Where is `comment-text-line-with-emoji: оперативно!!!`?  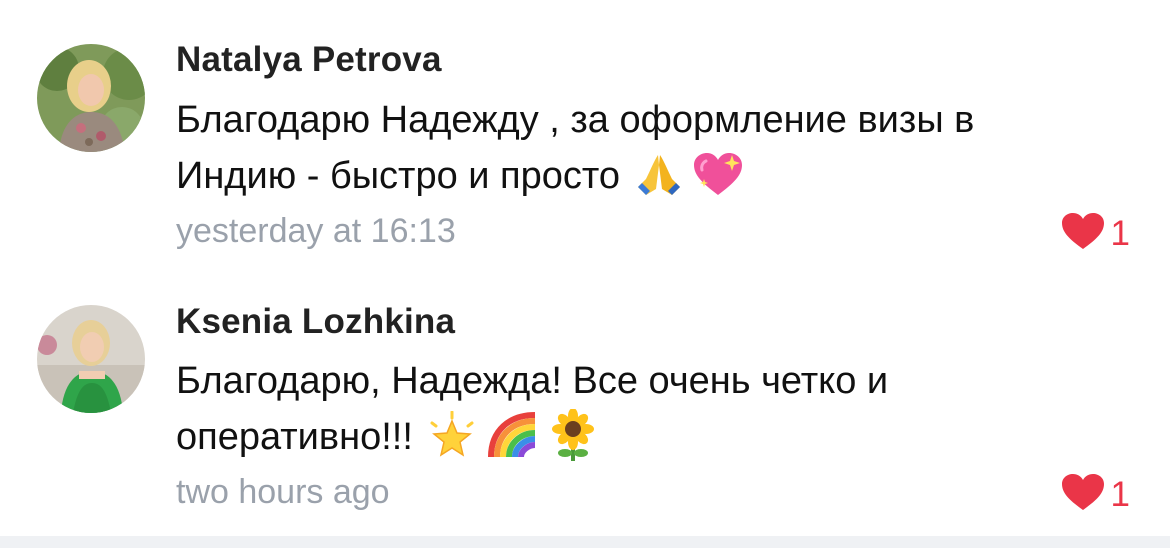 comment-text-line-with-emoji: оперативно!!! is located at coordinates (656, 436).